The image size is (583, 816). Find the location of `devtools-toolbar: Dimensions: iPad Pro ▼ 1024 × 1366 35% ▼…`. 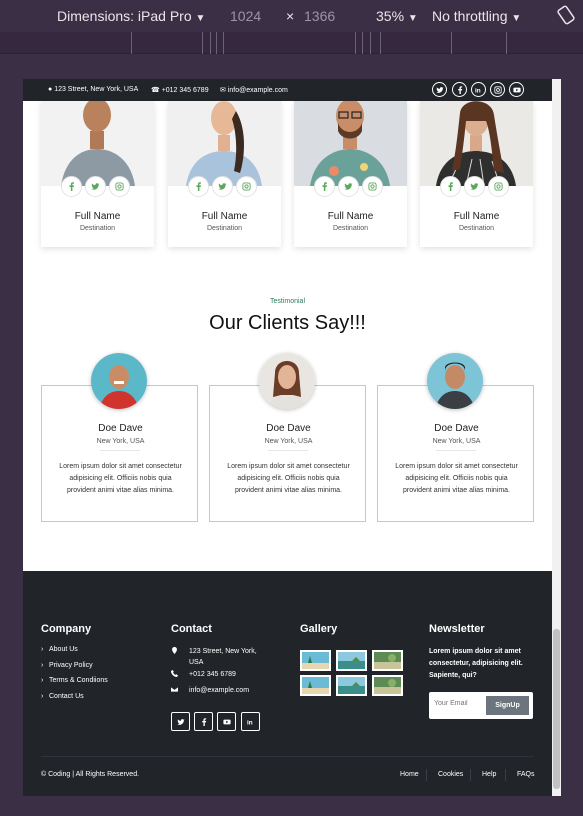

devtools-toolbar: Dimensions: iPad Pro ▼ 1024 × 1366 35% ▼… is located at coordinates (291, 16).